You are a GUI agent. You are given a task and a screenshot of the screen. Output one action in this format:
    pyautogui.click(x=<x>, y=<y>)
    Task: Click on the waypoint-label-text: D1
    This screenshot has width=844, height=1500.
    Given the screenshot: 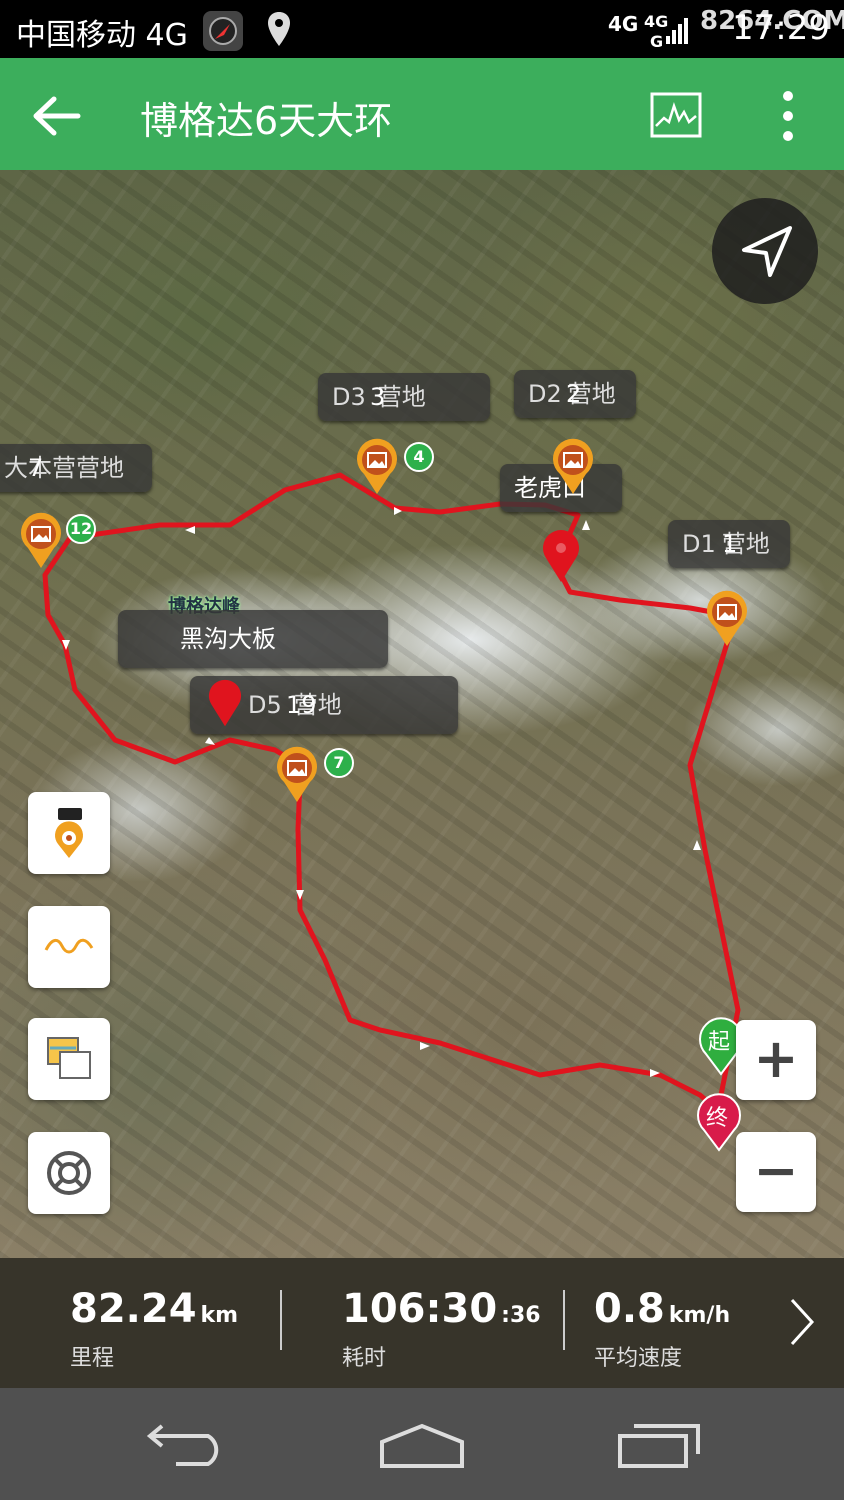 What is the action you would take?
    pyautogui.click(x=699, y=544)
    